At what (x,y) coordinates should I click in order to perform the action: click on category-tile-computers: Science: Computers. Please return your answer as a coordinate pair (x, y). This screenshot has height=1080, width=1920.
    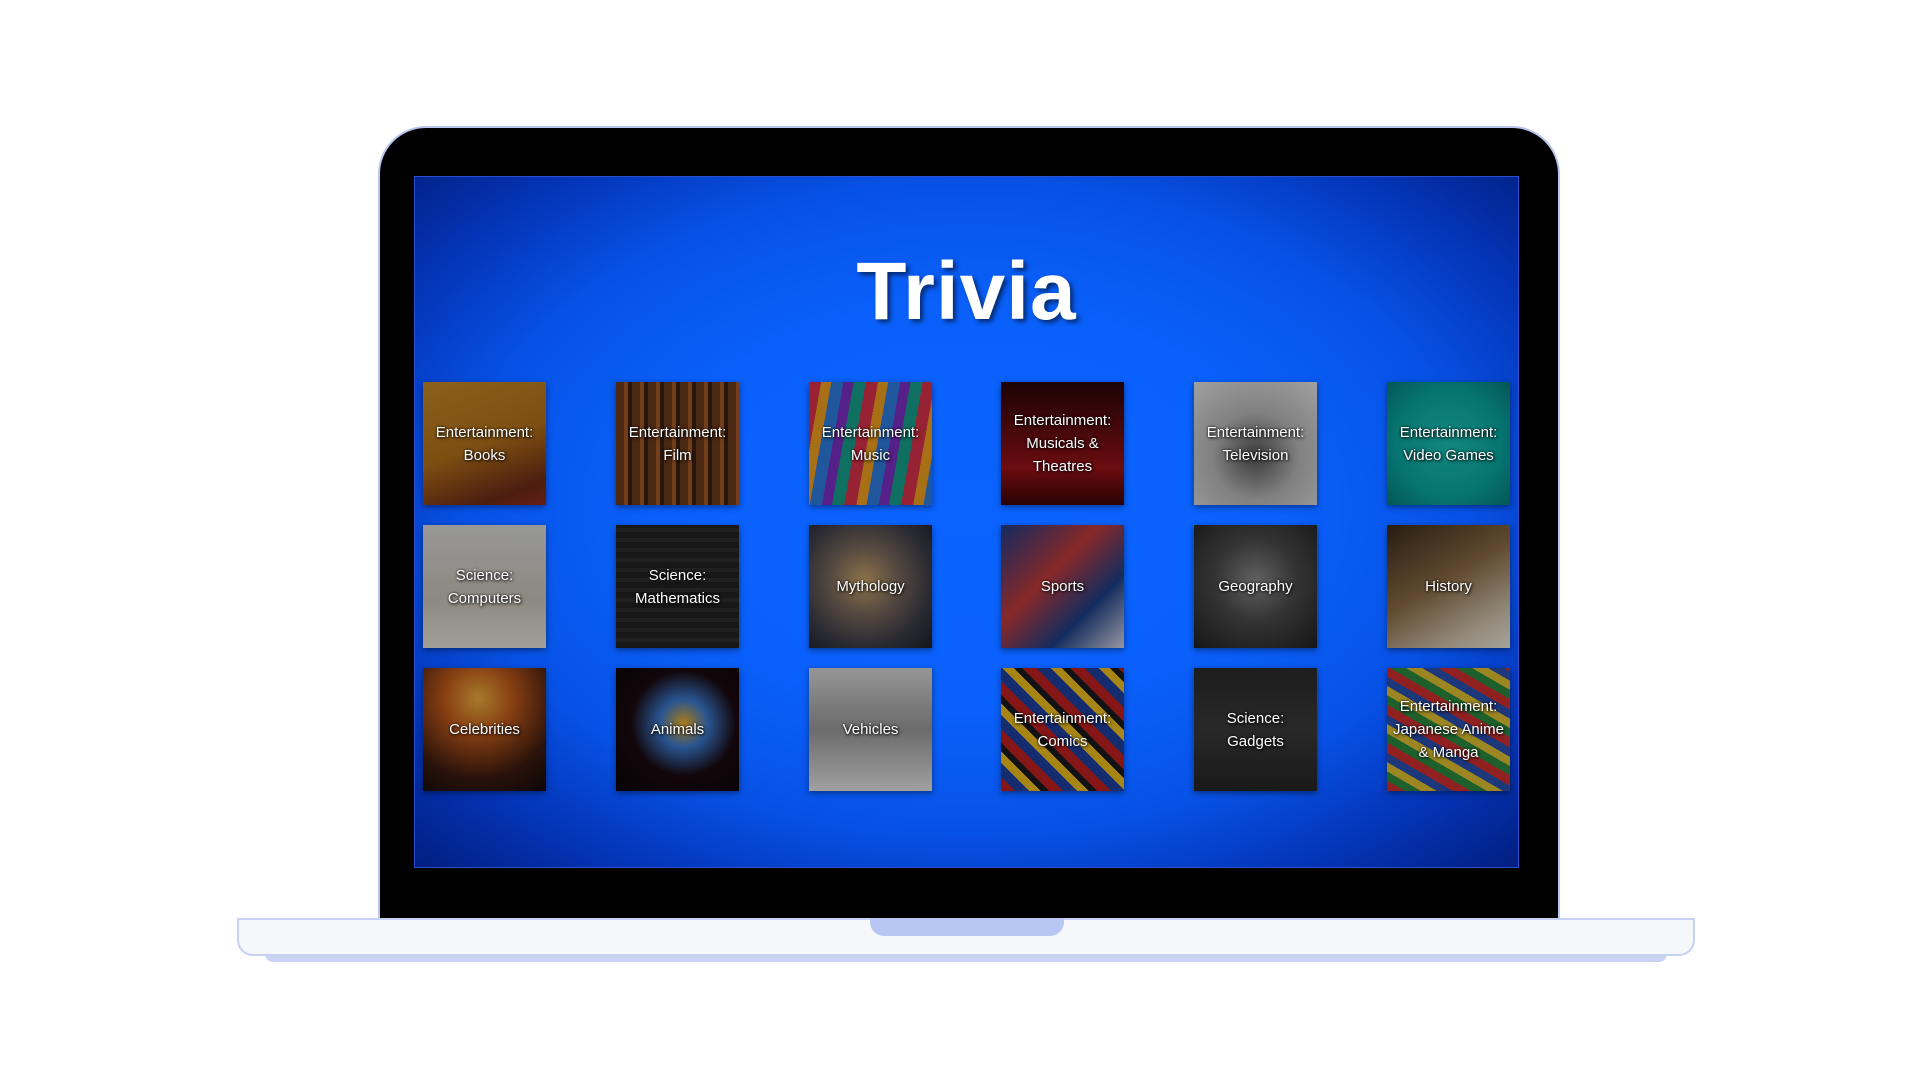
    Looking at the image, I should click on (484, 586).